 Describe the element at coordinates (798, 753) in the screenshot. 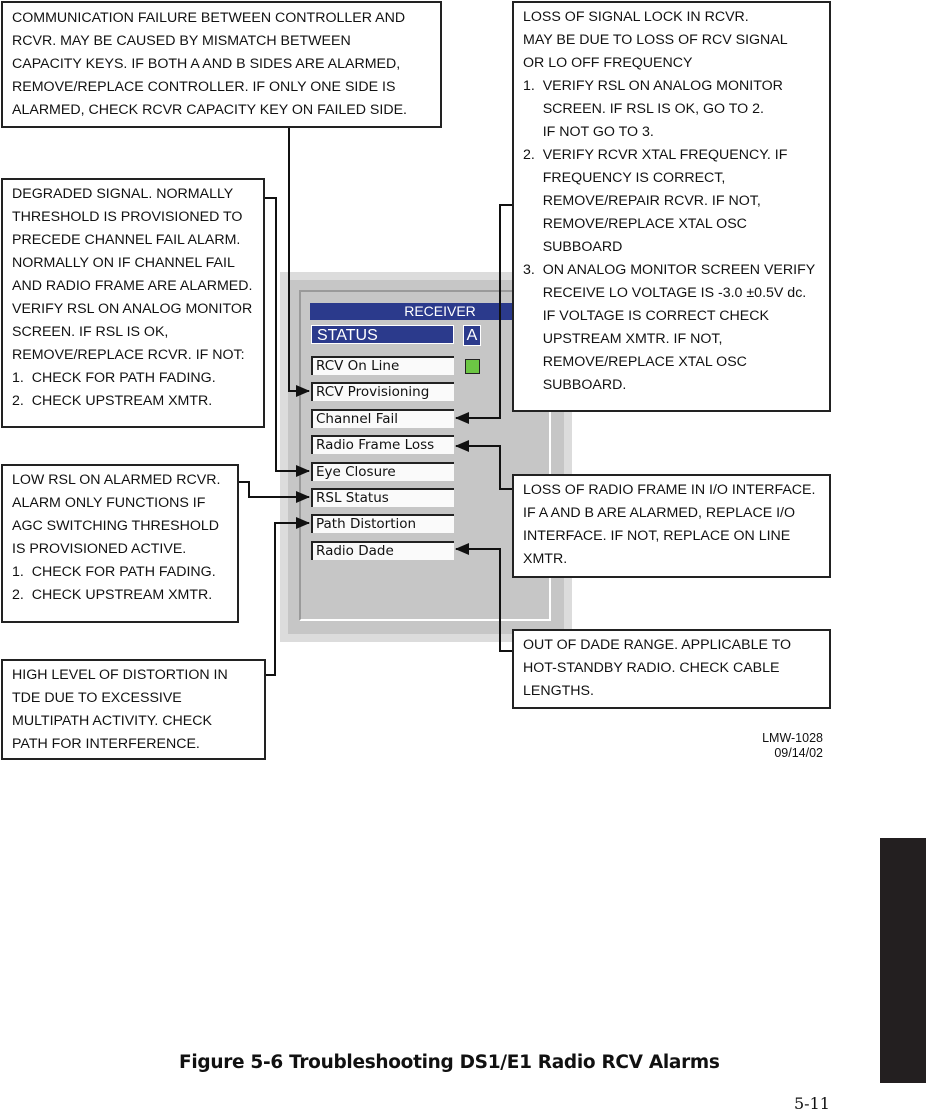

I see `drawing-date: 09/14/02` at that location.